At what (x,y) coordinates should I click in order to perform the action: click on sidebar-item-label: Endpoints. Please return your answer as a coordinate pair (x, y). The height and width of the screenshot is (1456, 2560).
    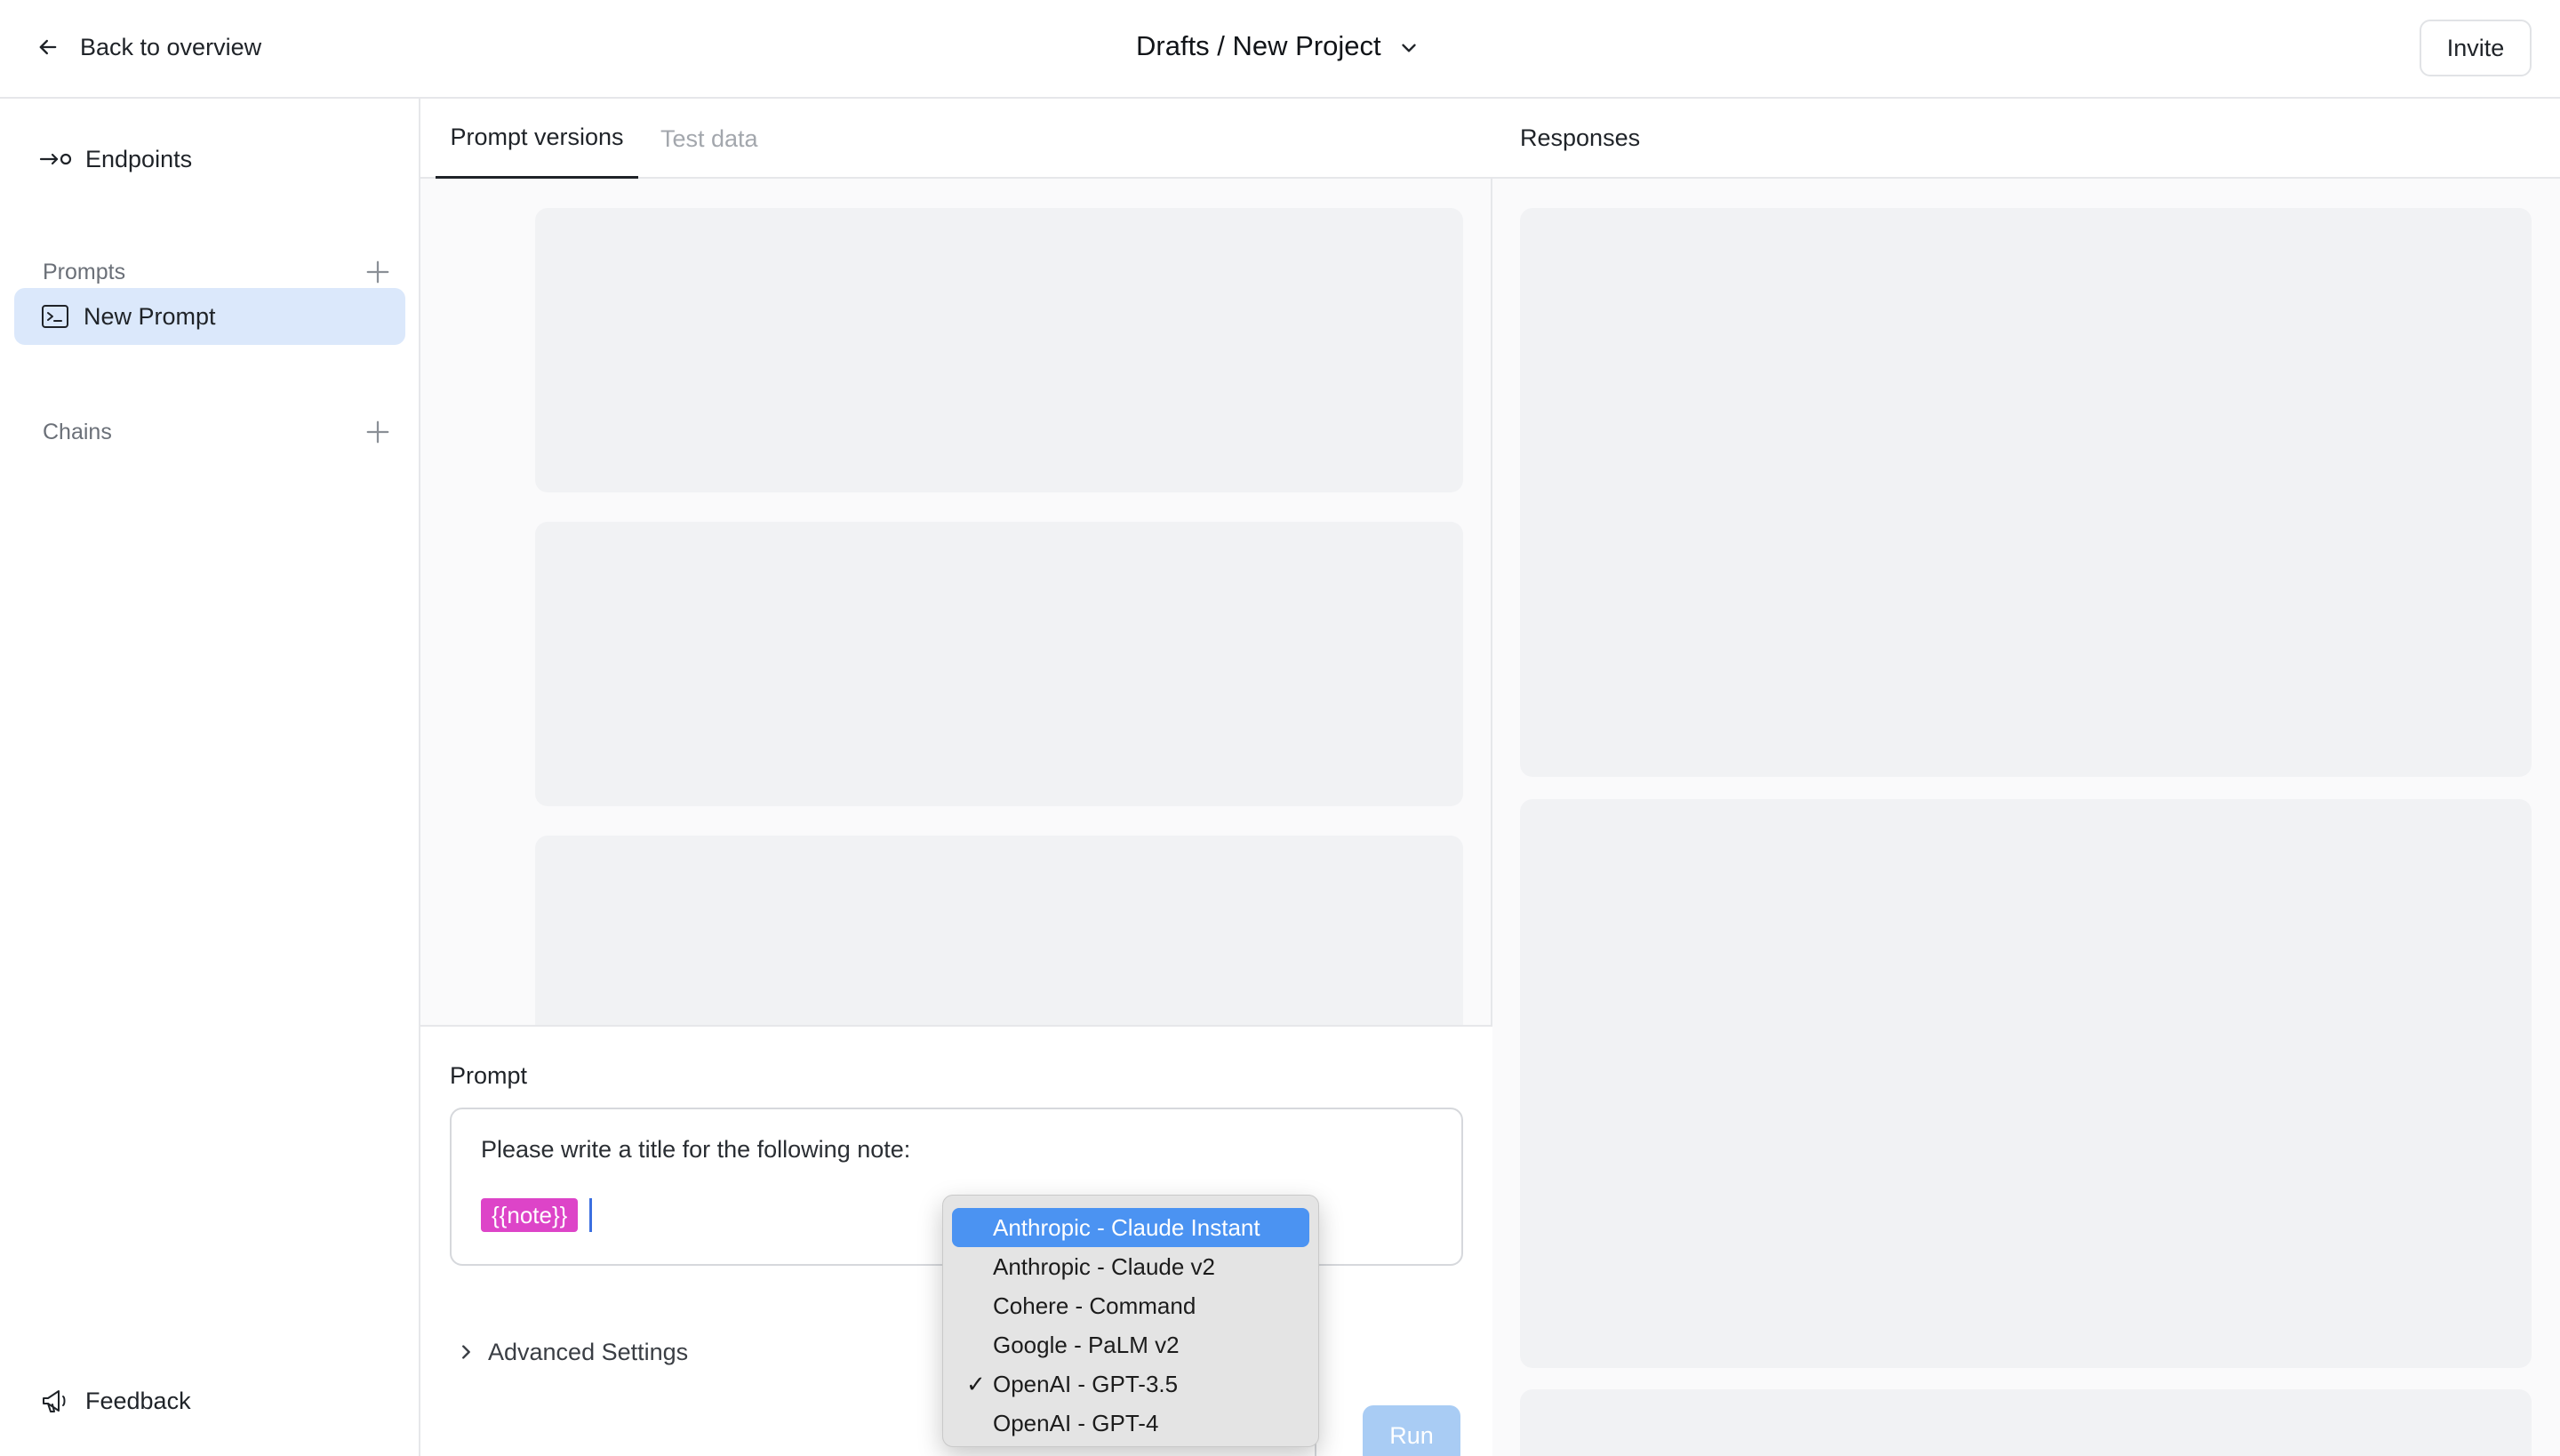
    Looking at the image, I should click on (139, 158).